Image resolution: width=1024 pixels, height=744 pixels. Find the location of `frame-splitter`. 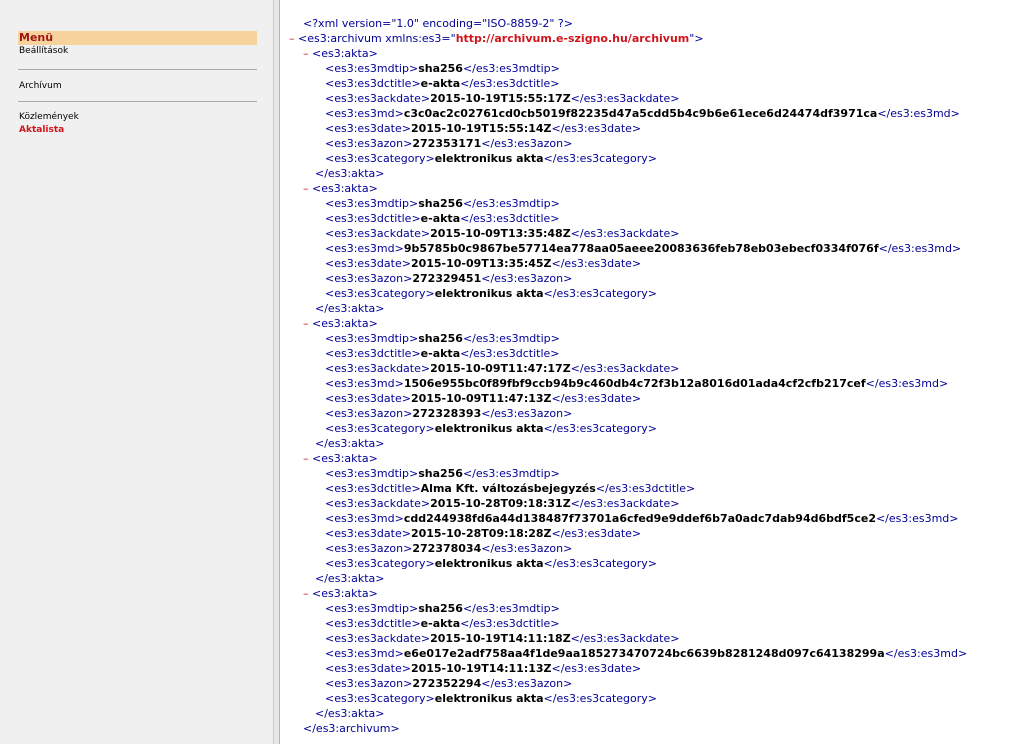

frame-splitter is located at coordinates (277, 372).